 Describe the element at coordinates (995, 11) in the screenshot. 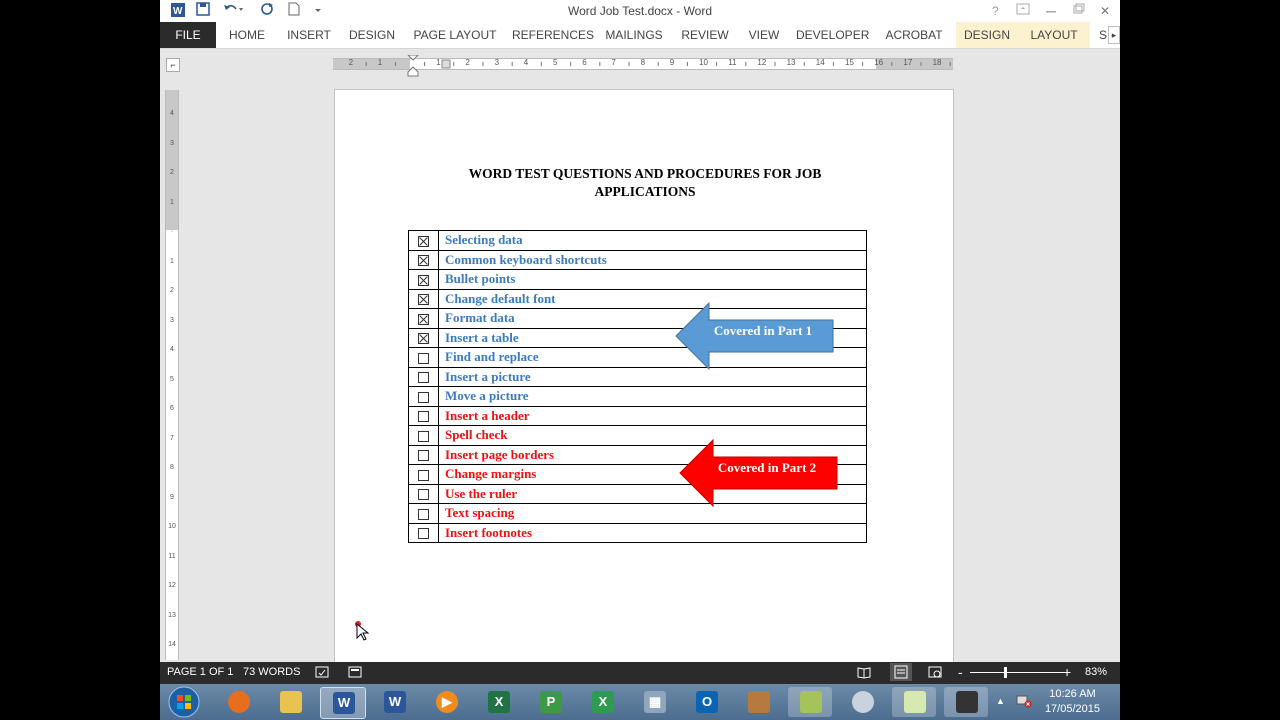

I see `help-button: ?` at that location.